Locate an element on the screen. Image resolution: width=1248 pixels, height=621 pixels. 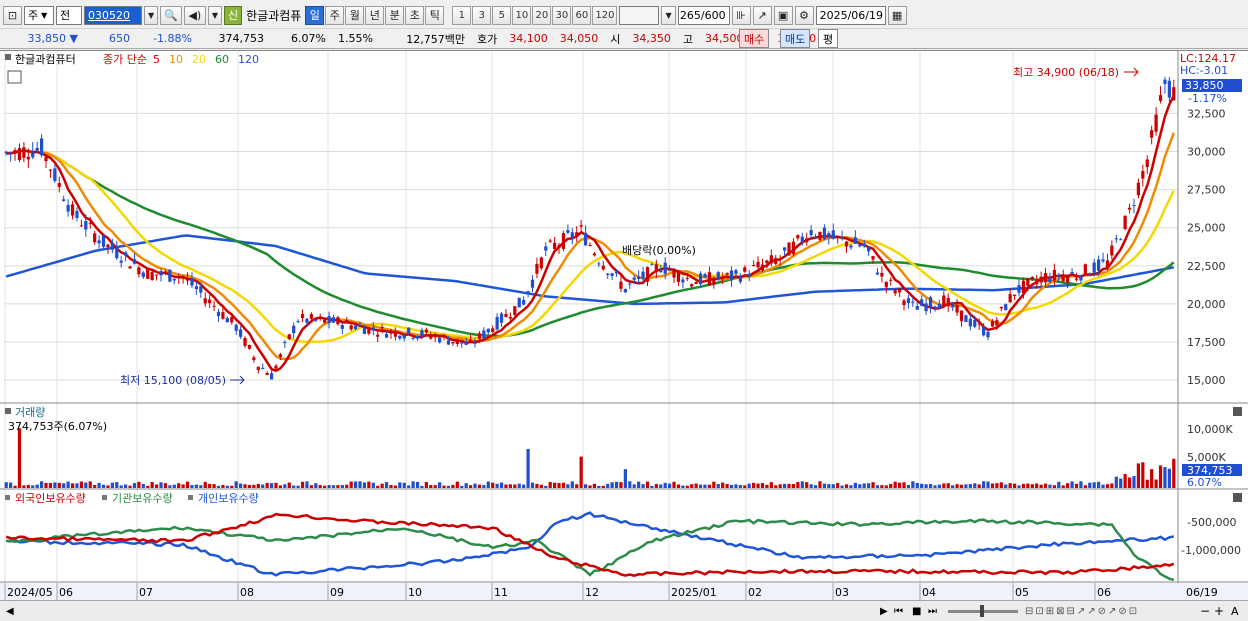
code-dropdown-icon: ▼ is located at coordinates (151, 15).